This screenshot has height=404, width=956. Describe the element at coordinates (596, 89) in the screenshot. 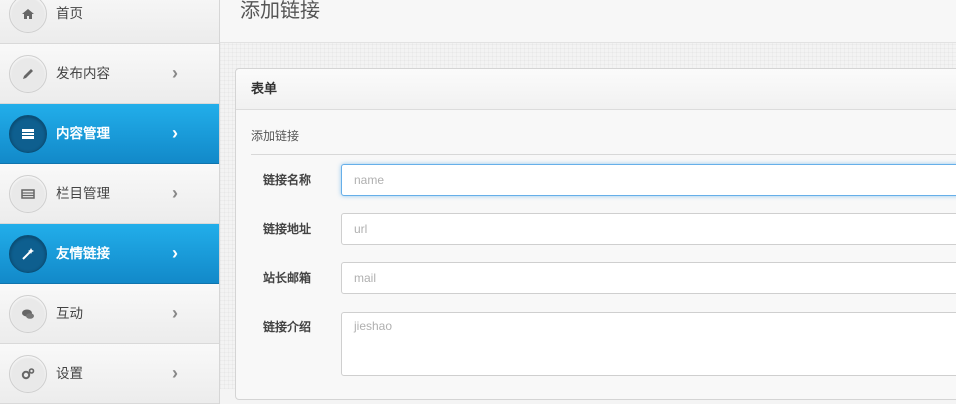

I see `panel-heading: 表单` at that location.